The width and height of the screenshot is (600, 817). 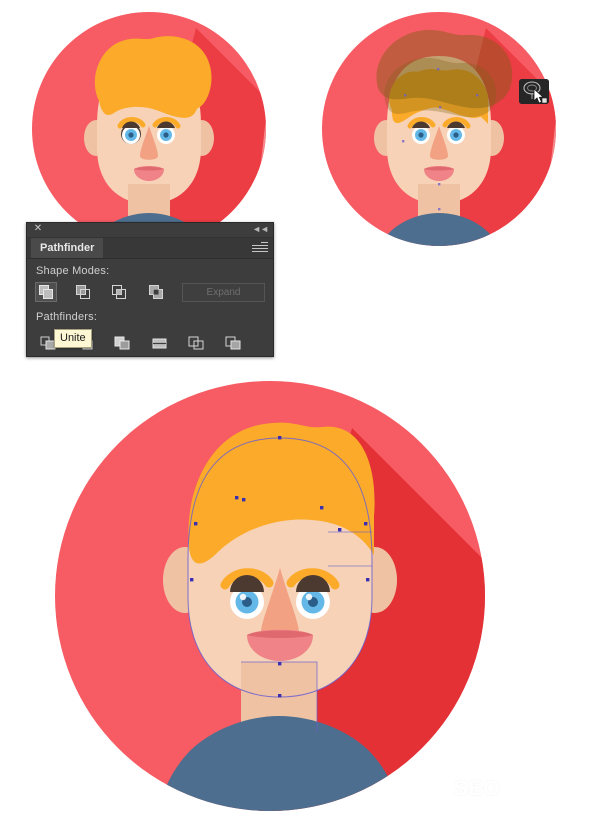 I want to click on pathfinder-merge-button, so click(x=122, y=343).